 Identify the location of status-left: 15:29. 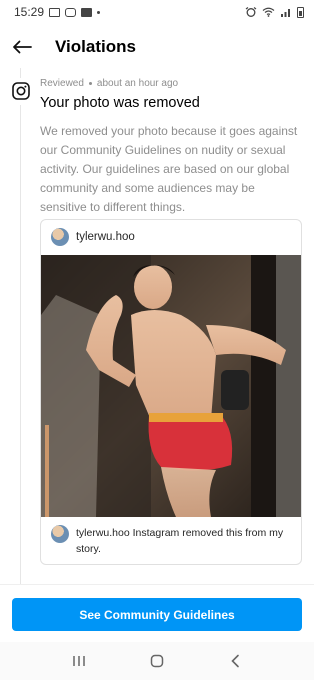
(57, 12).